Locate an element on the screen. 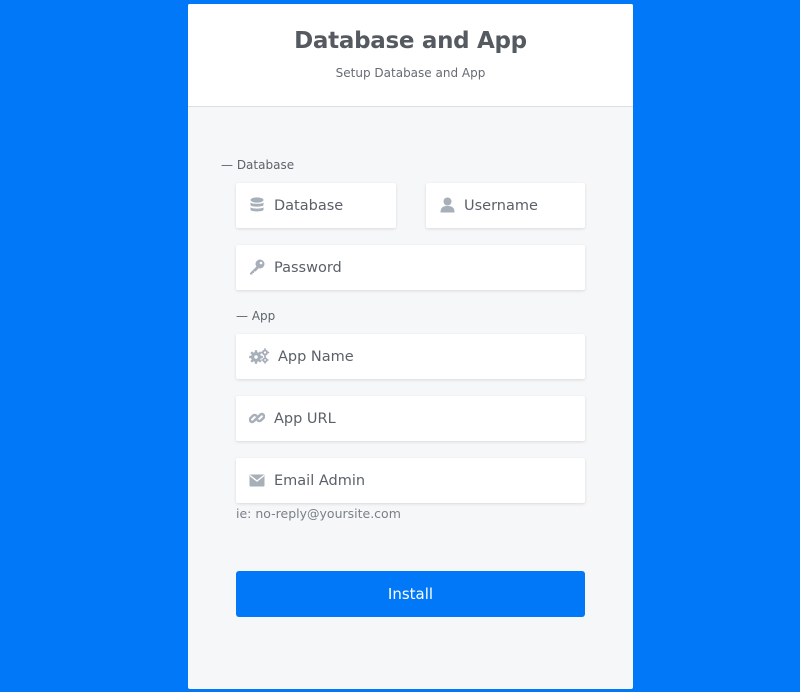  password-field is located at coordinates (410, 267).